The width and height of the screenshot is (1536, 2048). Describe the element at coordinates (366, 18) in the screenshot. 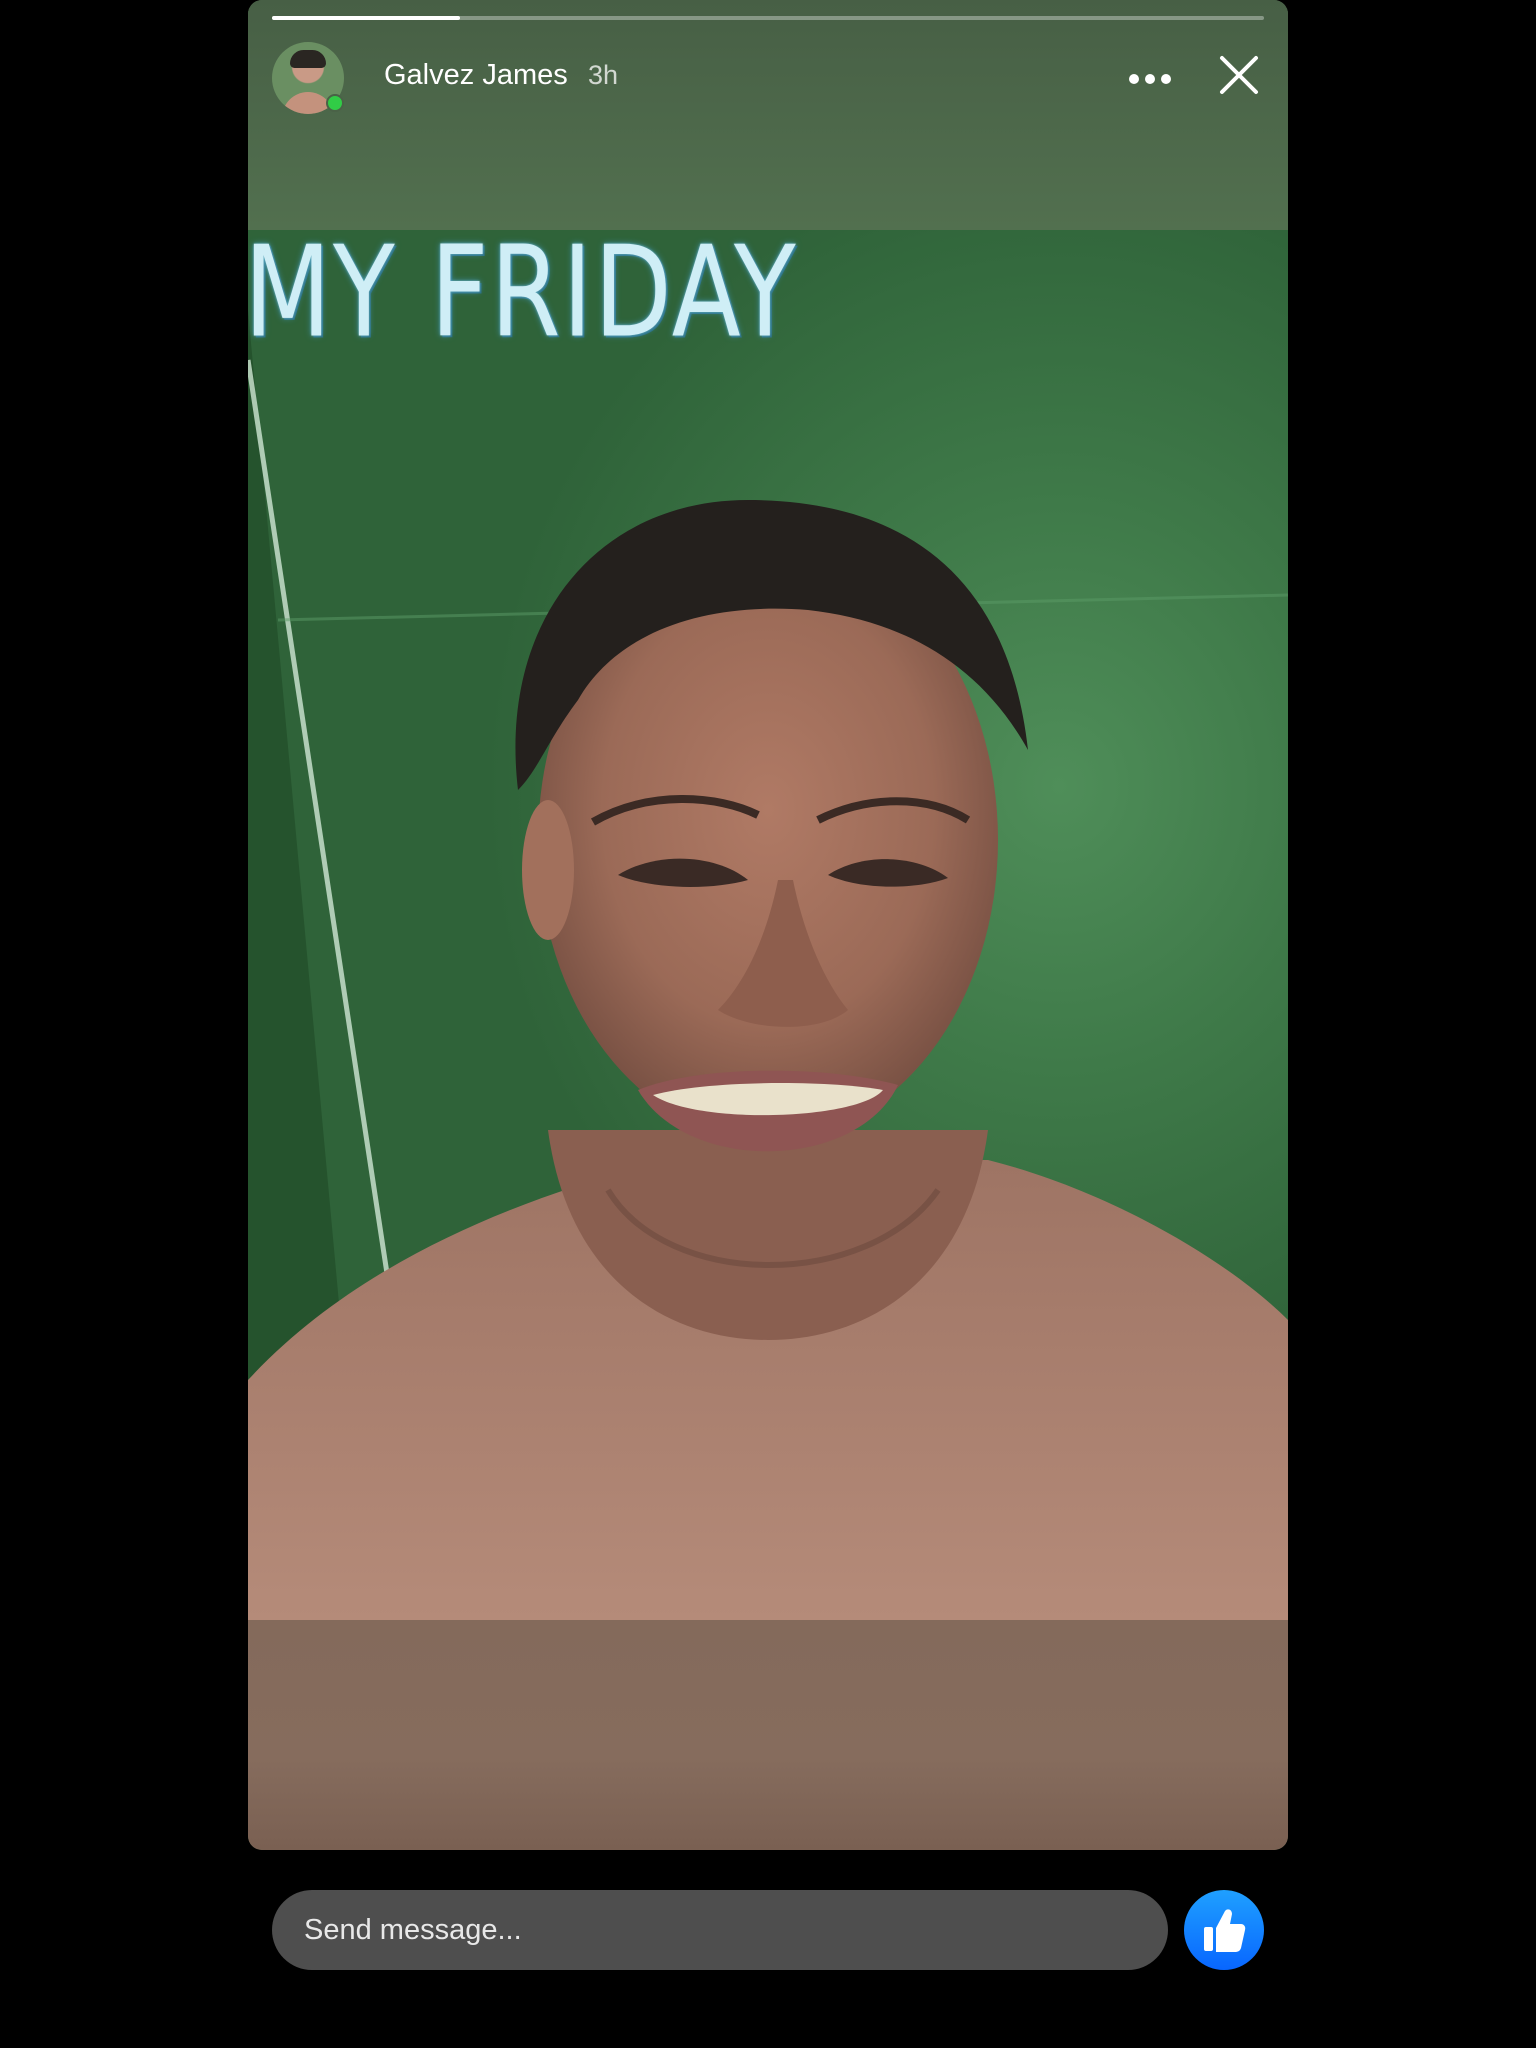

I see `story-progress-fill` at that location.